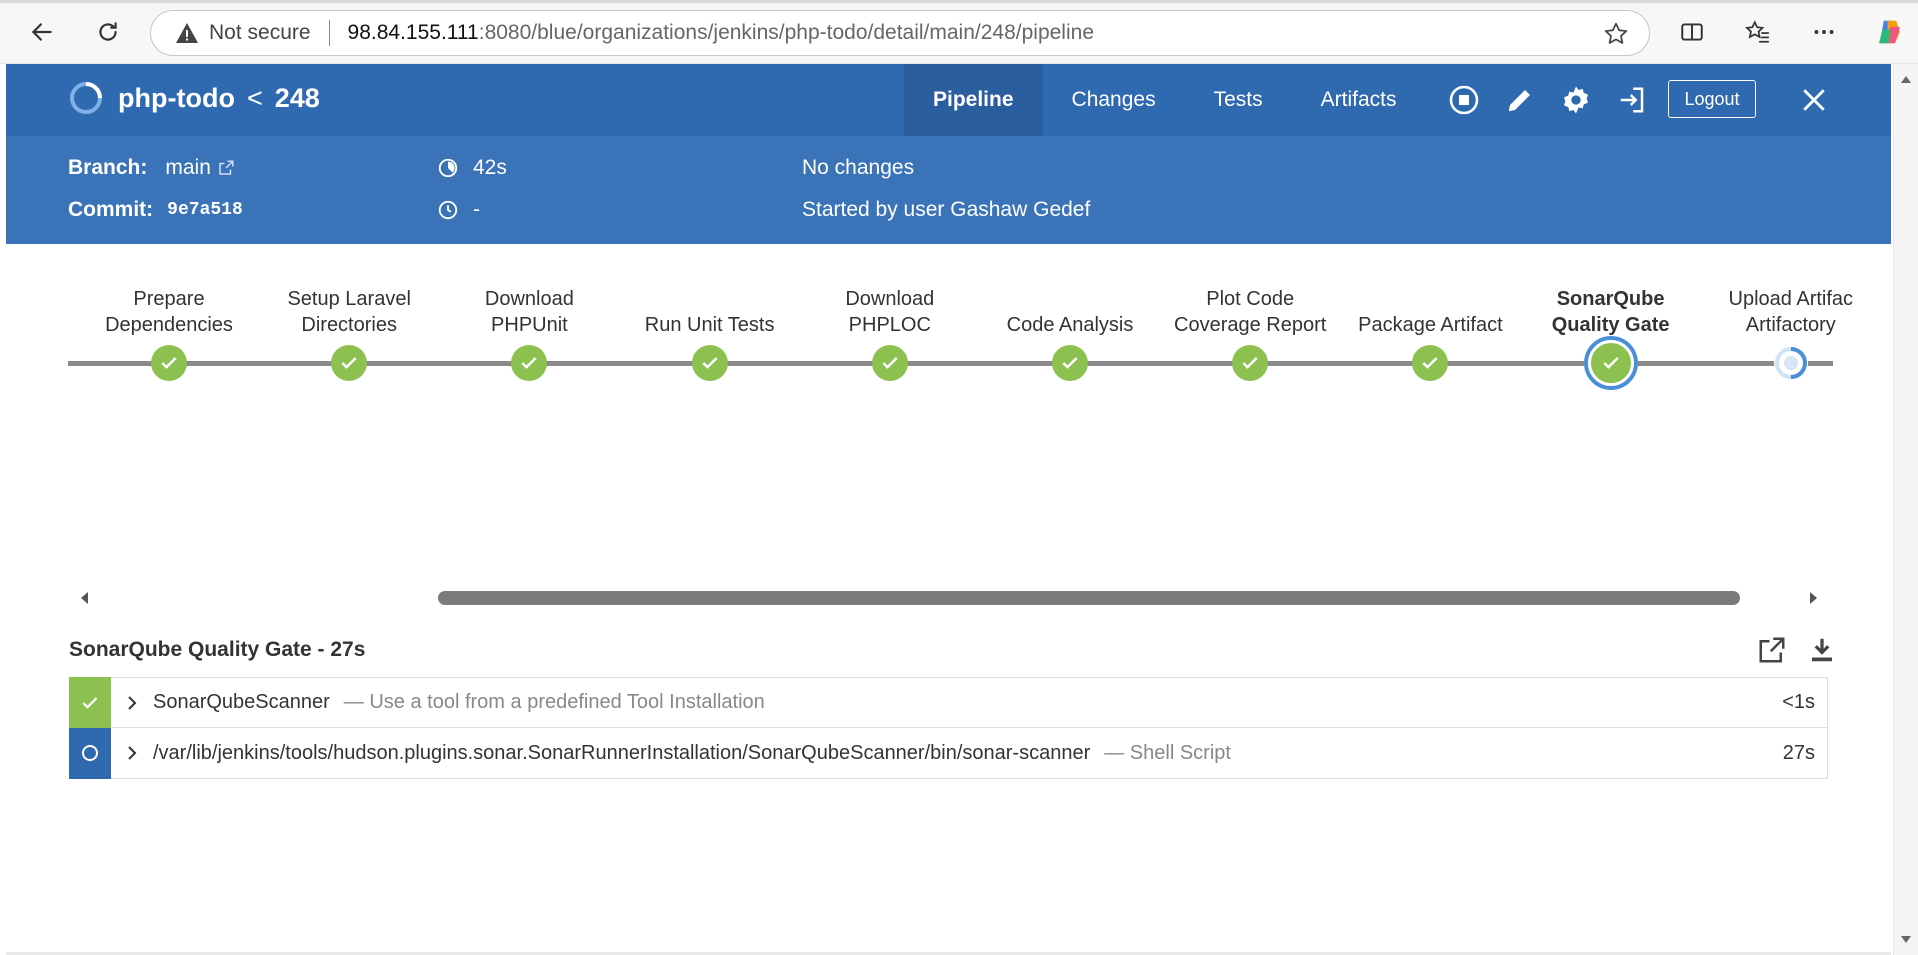 Image resolution: width=1918 pixels, height=955 pixels. Describe the element at coordinates (1238, 100) in the screenshot. I see `tab-tests: Tests` at that location.